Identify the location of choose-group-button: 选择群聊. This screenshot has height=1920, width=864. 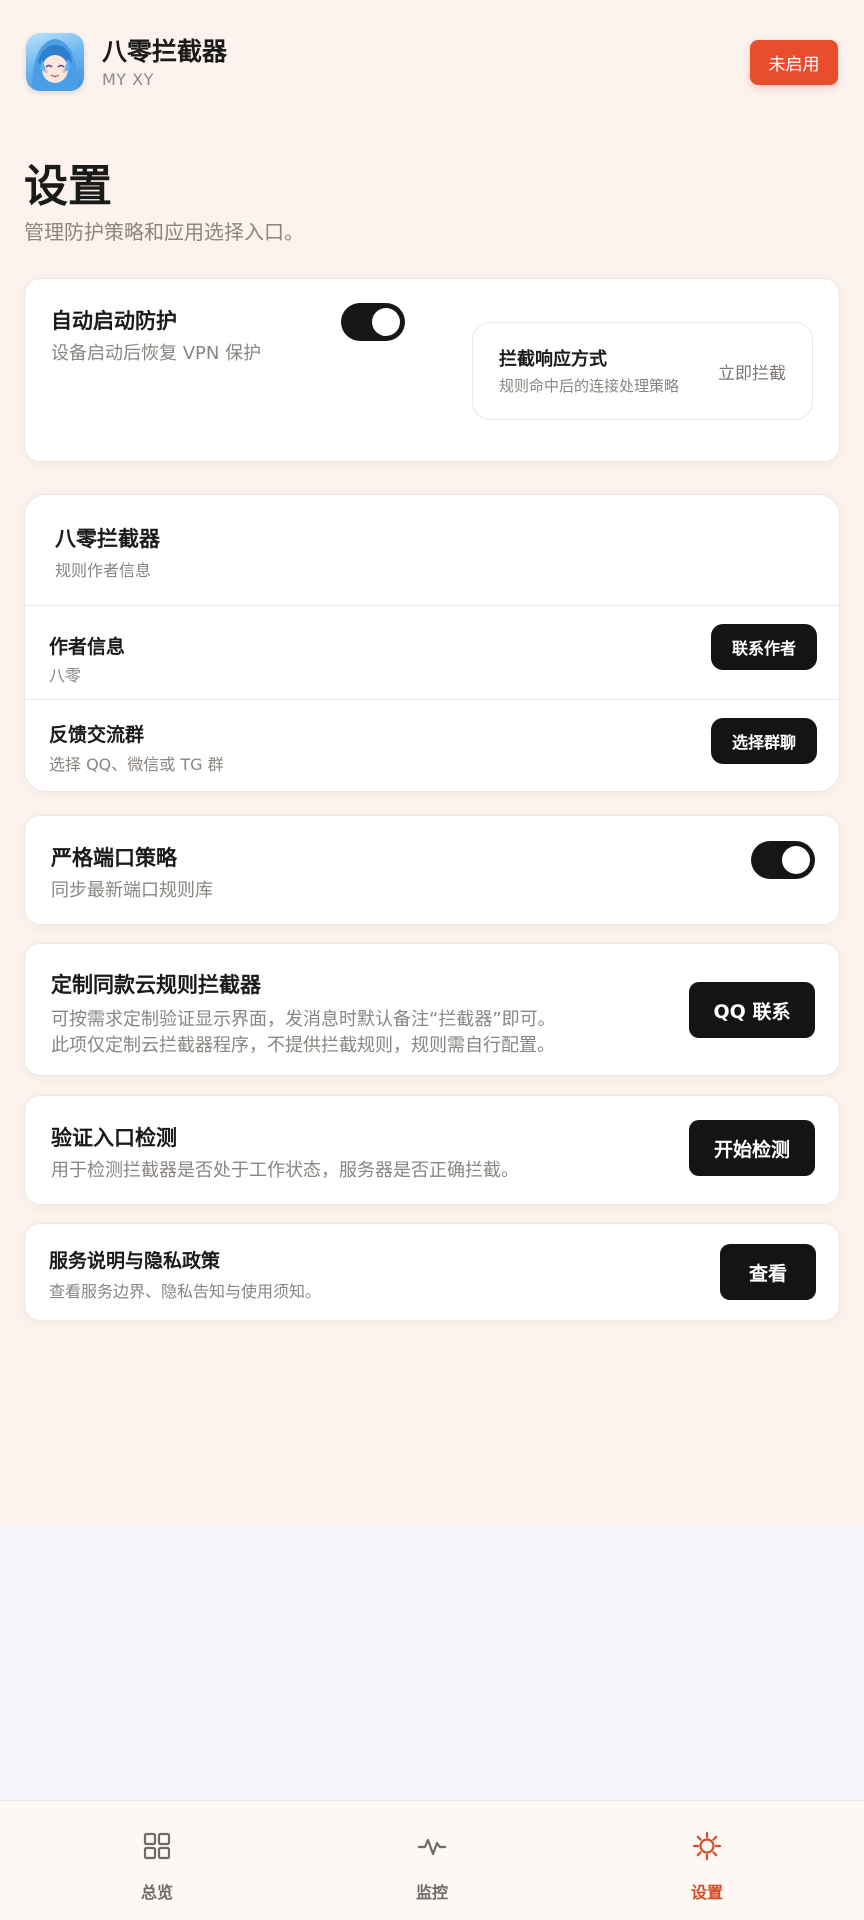
(764, 741).